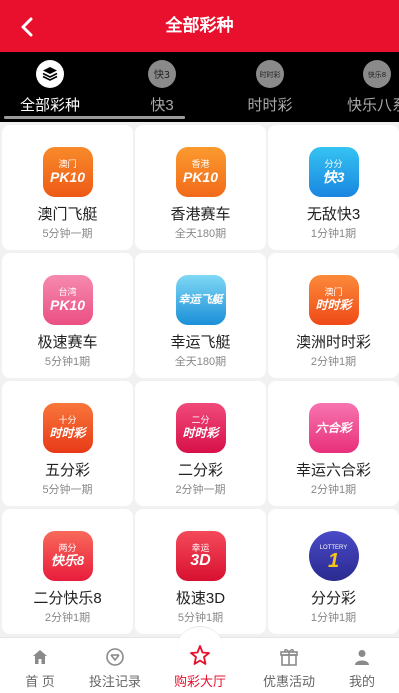 This screenshot has width=399, height=693. Describe the element at coordinates (115, 657) in the screenshot. I see `bet-record-icon` at that location.